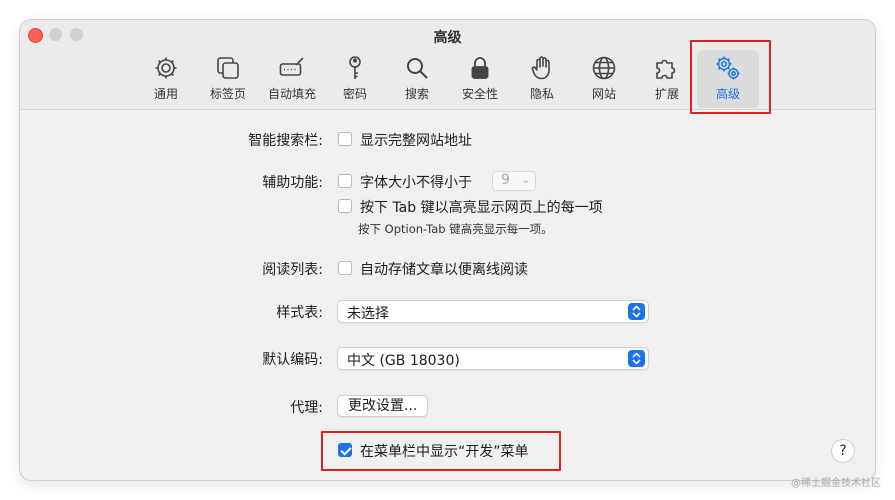 This screenshot has width=895, height=500. I want to click on min-font-size-text: 字体大小不得小于, so click(416, 183).